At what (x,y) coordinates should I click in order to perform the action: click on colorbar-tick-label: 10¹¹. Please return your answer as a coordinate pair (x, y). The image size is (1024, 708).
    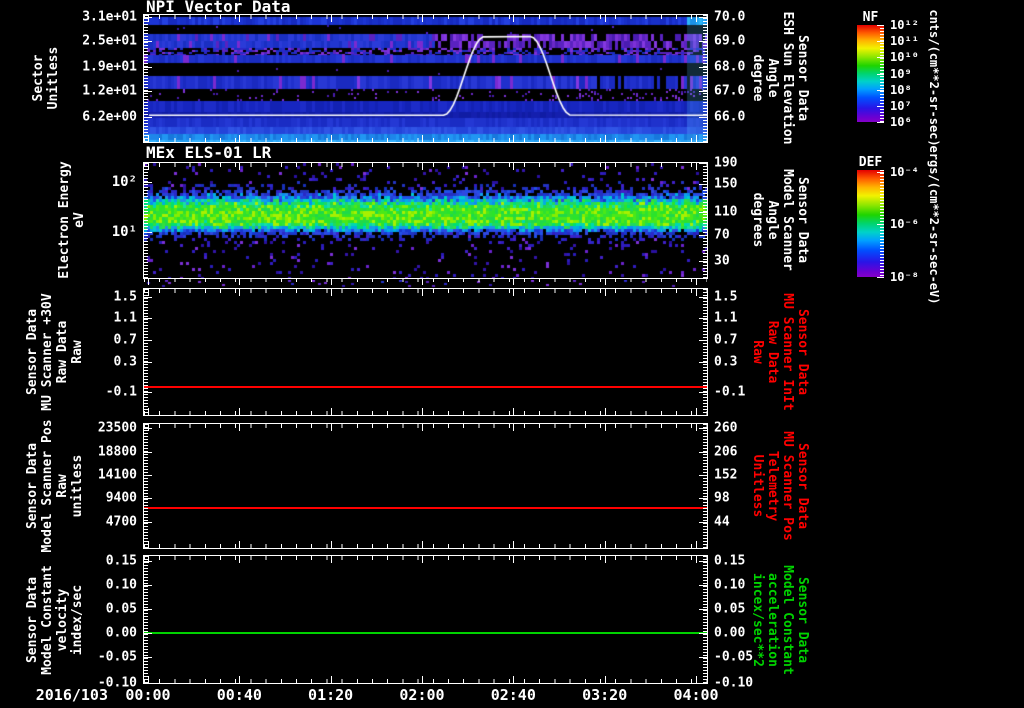
    Looking at the image, I should click on (904, 41).